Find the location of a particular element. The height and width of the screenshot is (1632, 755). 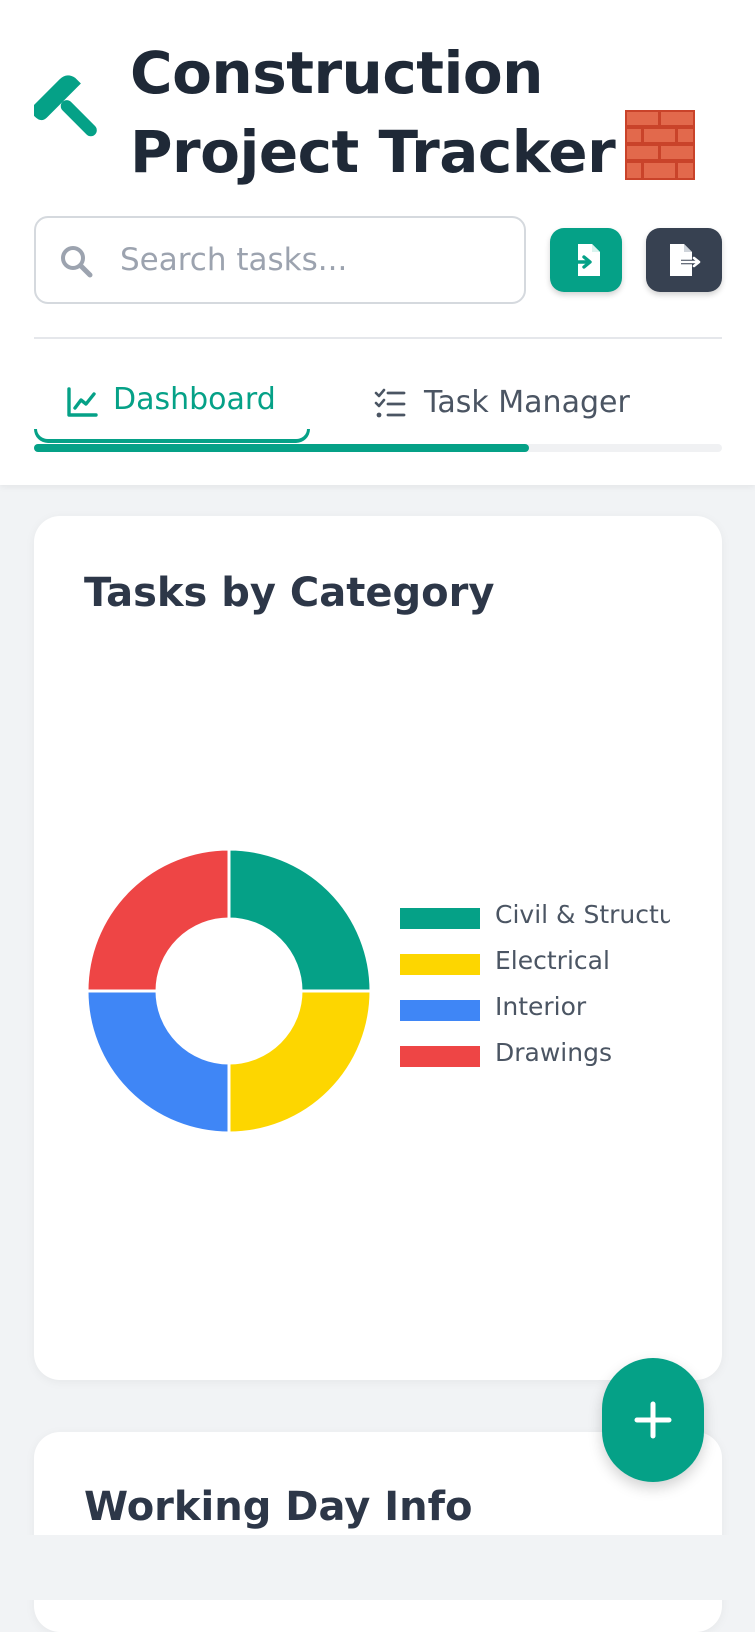

page-title-text: Construction Project Tracker is located at coordinates (373, 112).